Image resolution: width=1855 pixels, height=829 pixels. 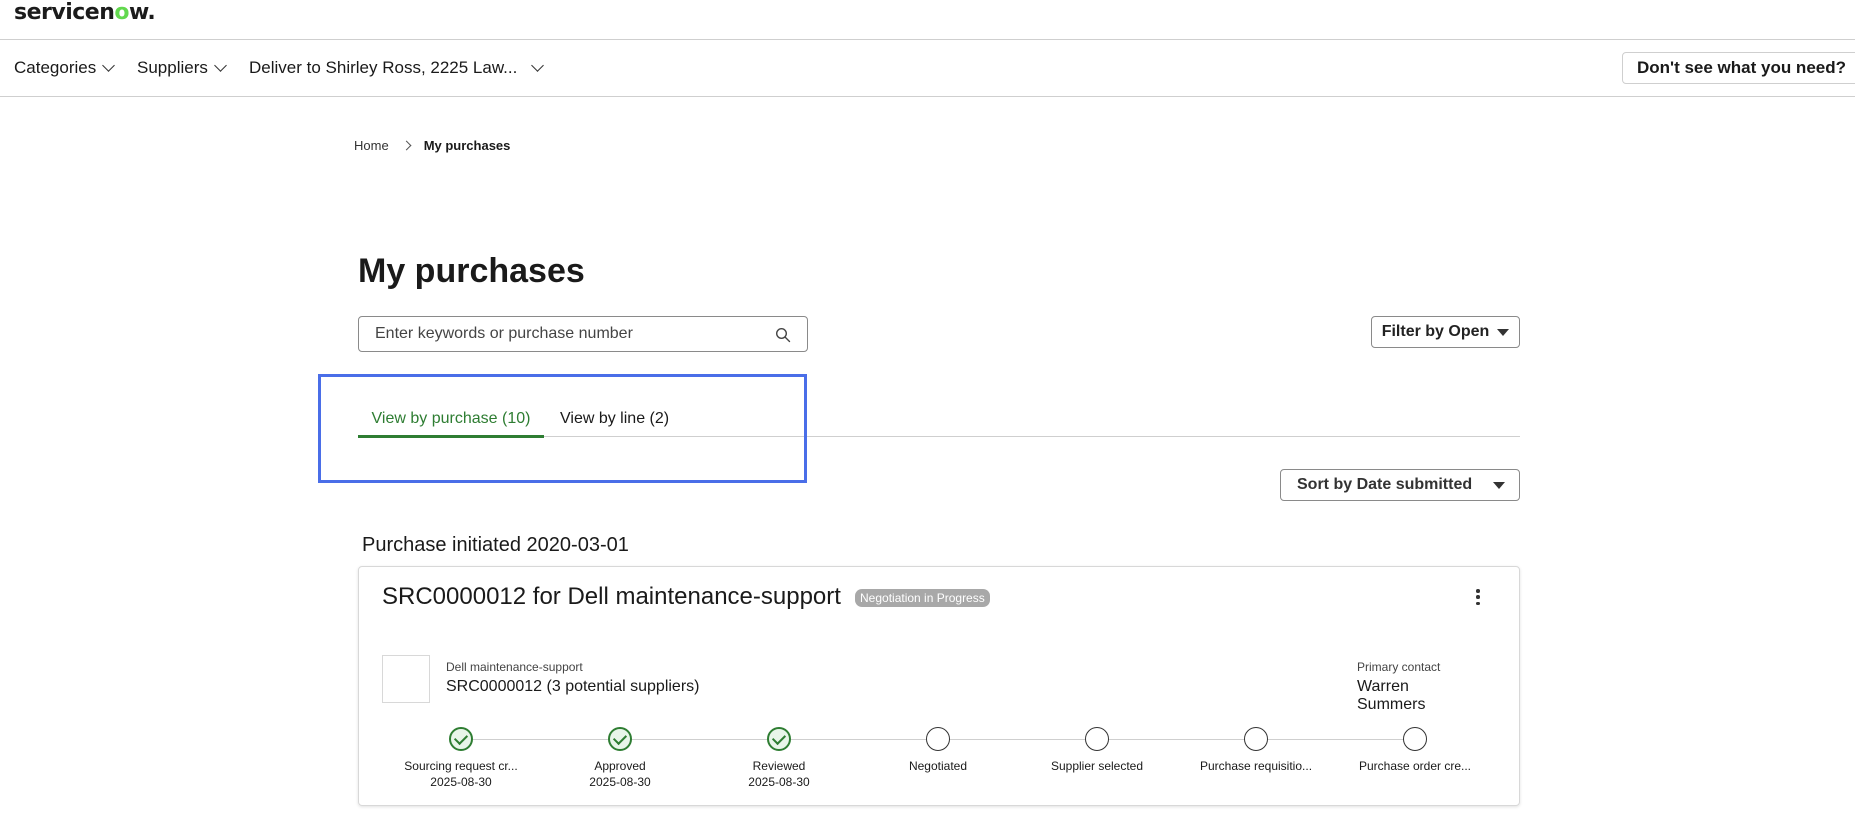 I want to click on chevron-right-icon, so click(x=406, y=145).